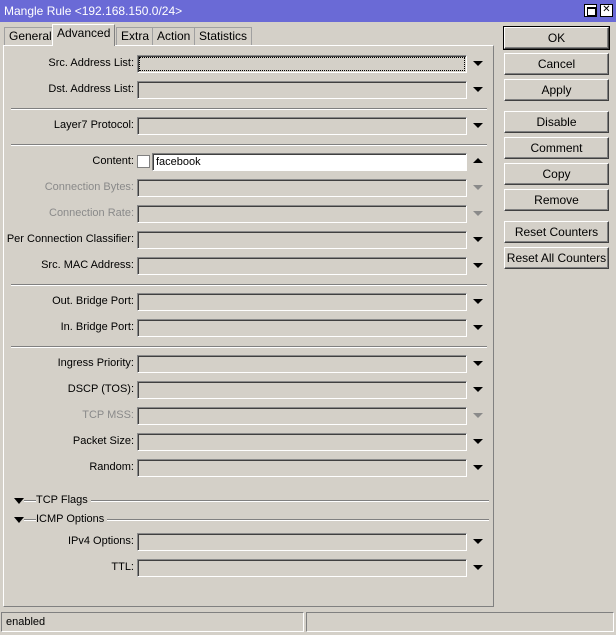 The height and width of the screenshot is (635, 616). What do you see at coordinates (63, 500) in the screenshot?
I see `tcp-flags-label: TCP Flags` at bounding box center [63, 500].